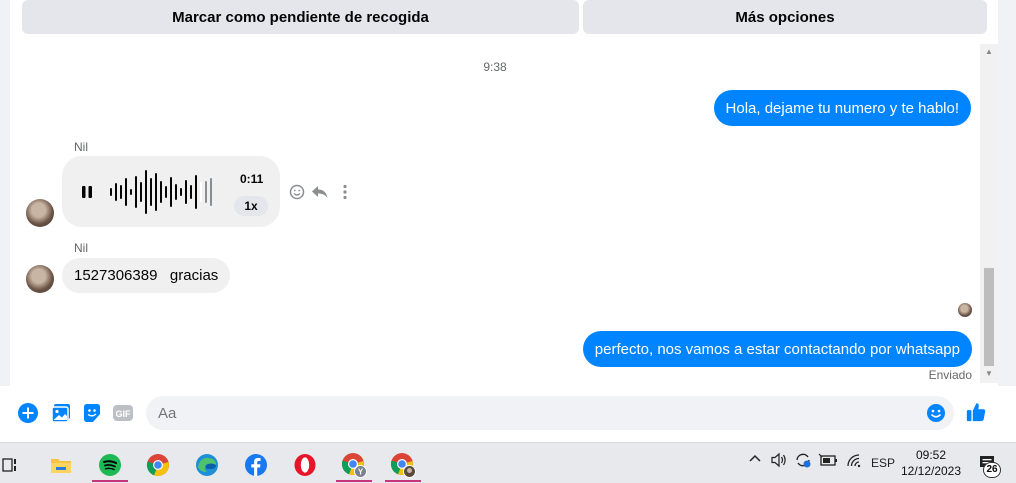 This screenshot has height=483, width=1016. What do you see at coordinates (87, 192) in the screenshot?
I see `pause-icon` at bounding box center [87, 192].